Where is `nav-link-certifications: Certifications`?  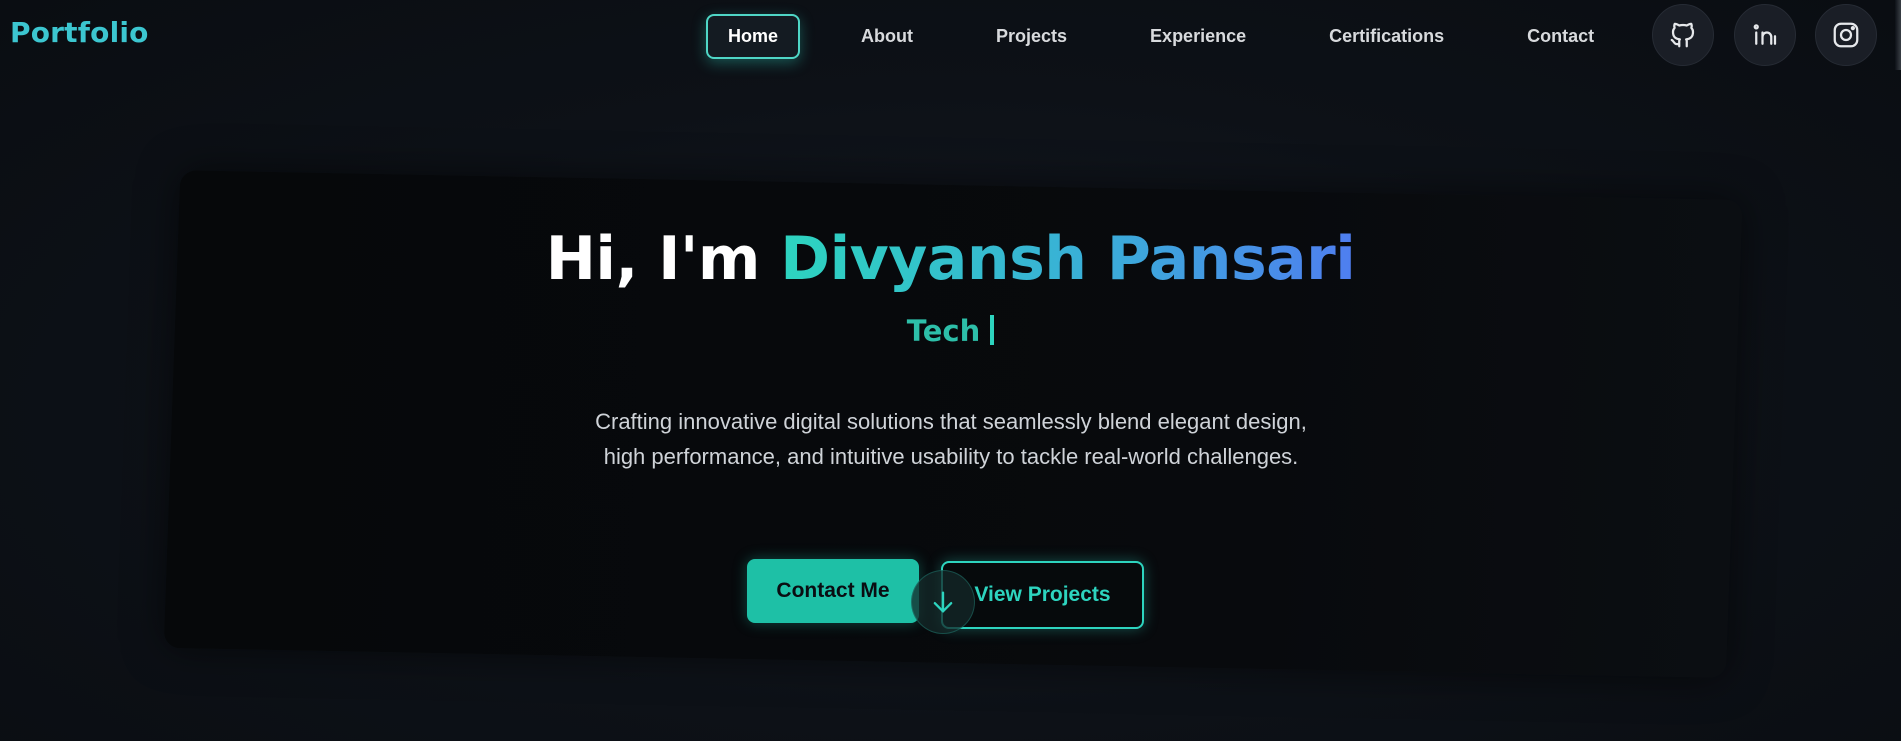
nav-link-certifications: Certifications is located at coordinates (1386, 36).